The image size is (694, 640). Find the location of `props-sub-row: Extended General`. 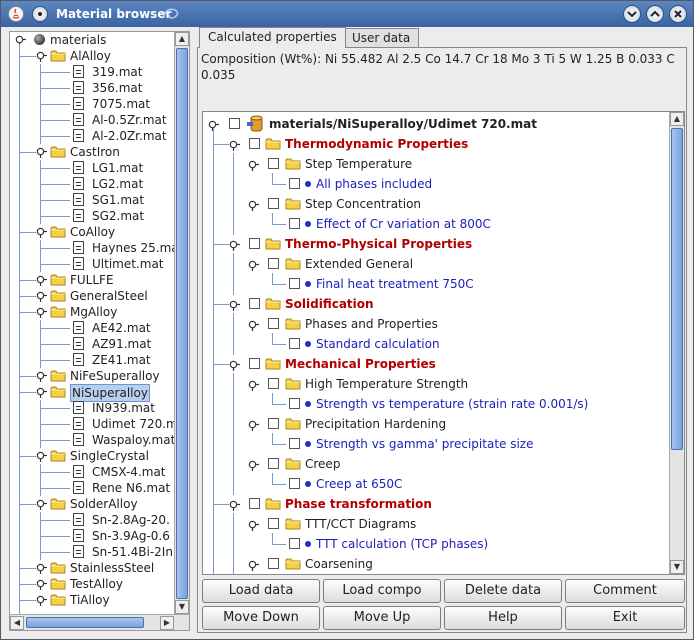

props-sub-row: Extended General is located at coordinates (433, 264).